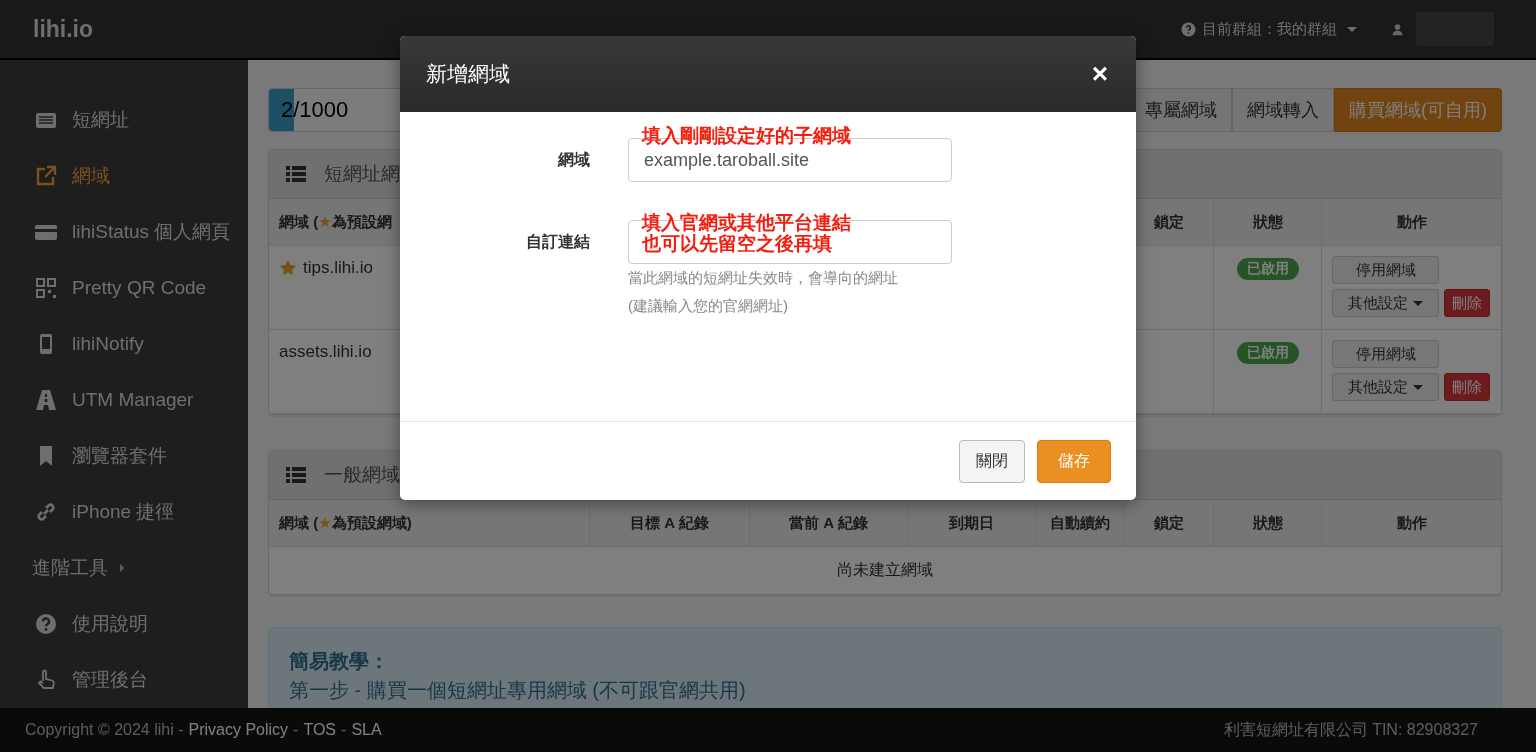  What do you see at coordinates (339, 661) in the screenshot?
I see `tutorial-title: 簡易教學：` at bounding box center [339, 661].